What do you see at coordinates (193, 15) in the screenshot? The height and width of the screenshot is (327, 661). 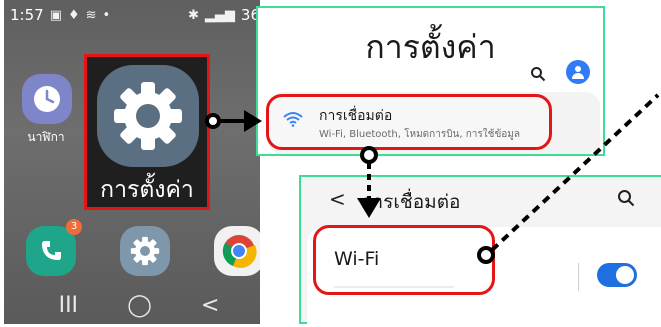 I see `bluetooth-icon: ✱` at bounding box center [193, 15].